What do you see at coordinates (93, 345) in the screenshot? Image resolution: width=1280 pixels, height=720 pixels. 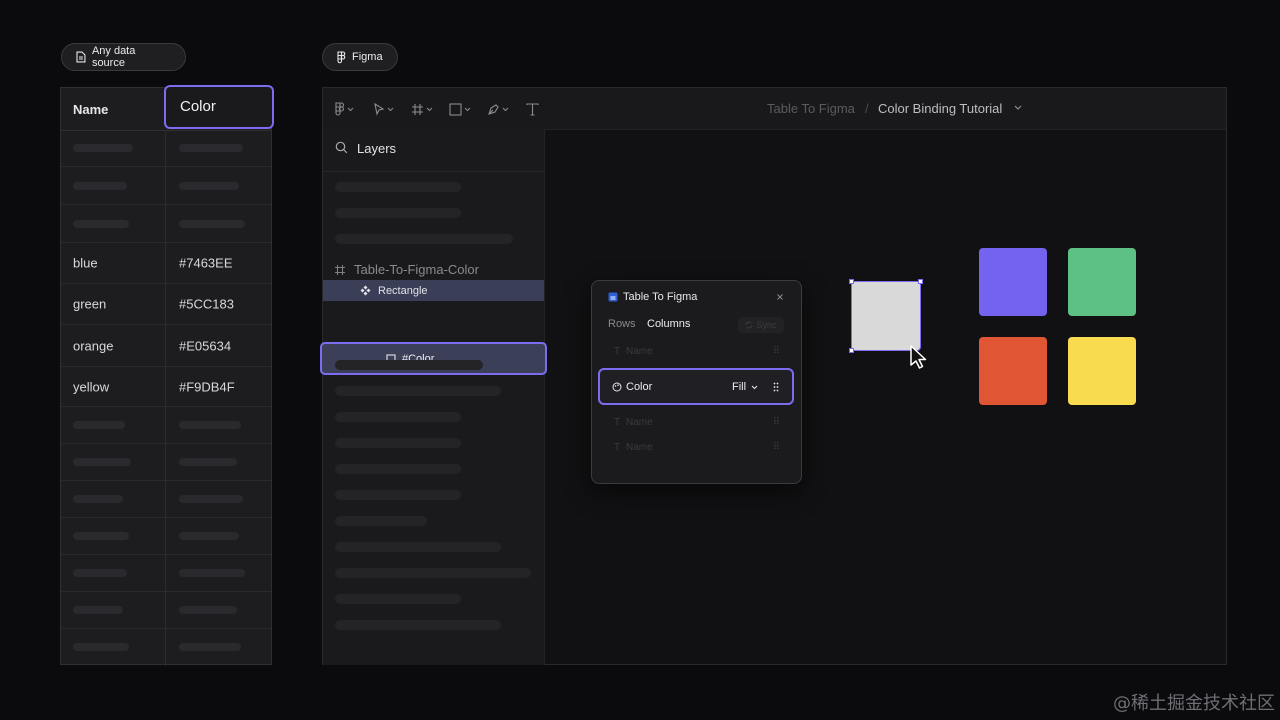 I see `cell-name: orange` at bounding box center [93, 345].